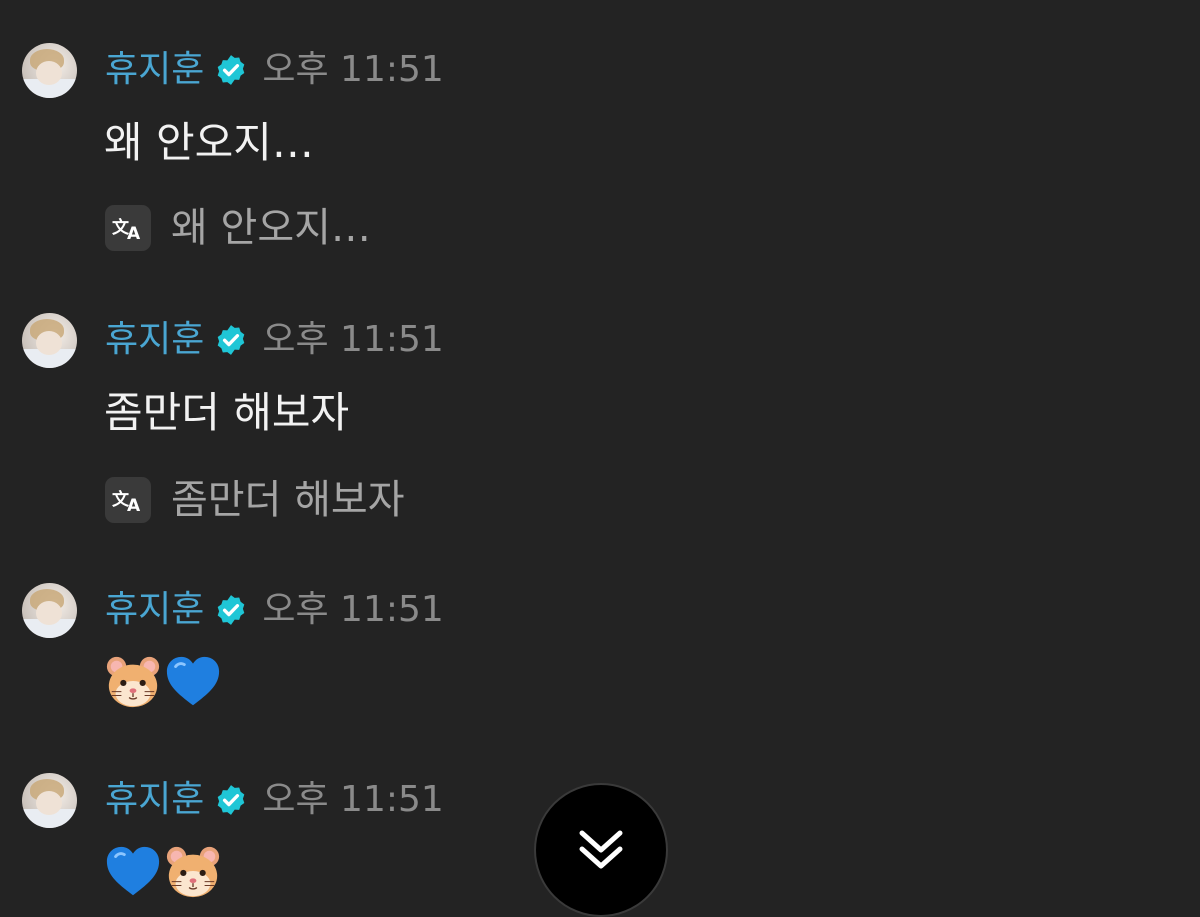 This screenshot has height=917, width=1200. What do you see at coordinates (288, 500) in the screenshot?
I see `translation-text: 좀만더 해보자` at bounding box center [288, 500].